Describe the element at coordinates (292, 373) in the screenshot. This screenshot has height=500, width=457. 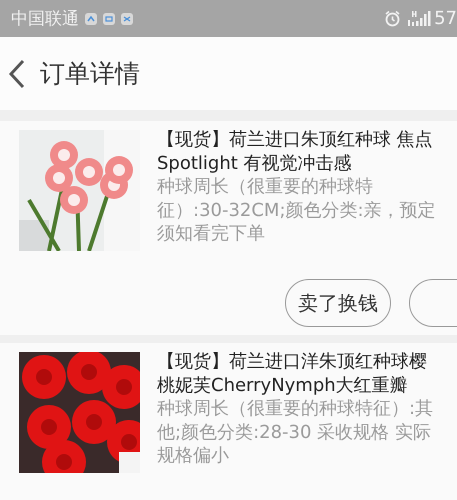
I see `product-title: 【现货】荷兰进口洋朱顶红种球樱桃妮芙CherryNymph大红重瓣` at that location.